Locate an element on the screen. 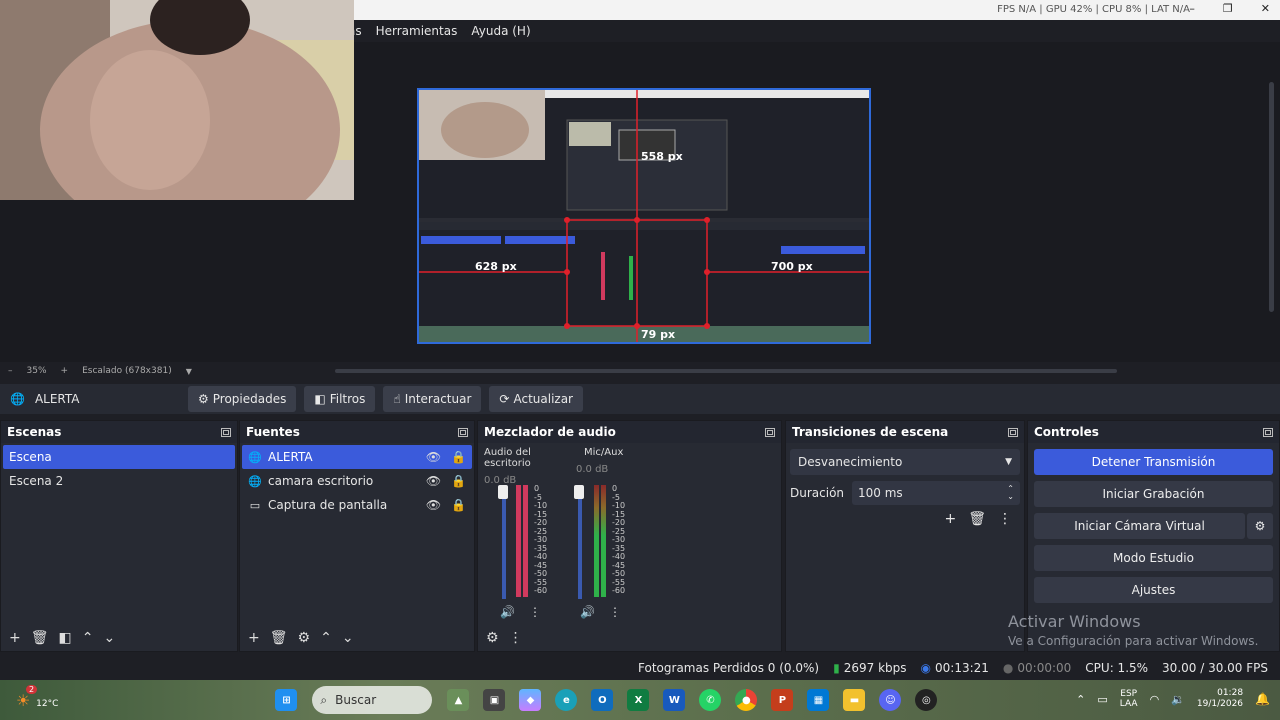 This screenshot has width=1280, height=720. widgets-icon: ▲ is located at coordinates (458, 700).